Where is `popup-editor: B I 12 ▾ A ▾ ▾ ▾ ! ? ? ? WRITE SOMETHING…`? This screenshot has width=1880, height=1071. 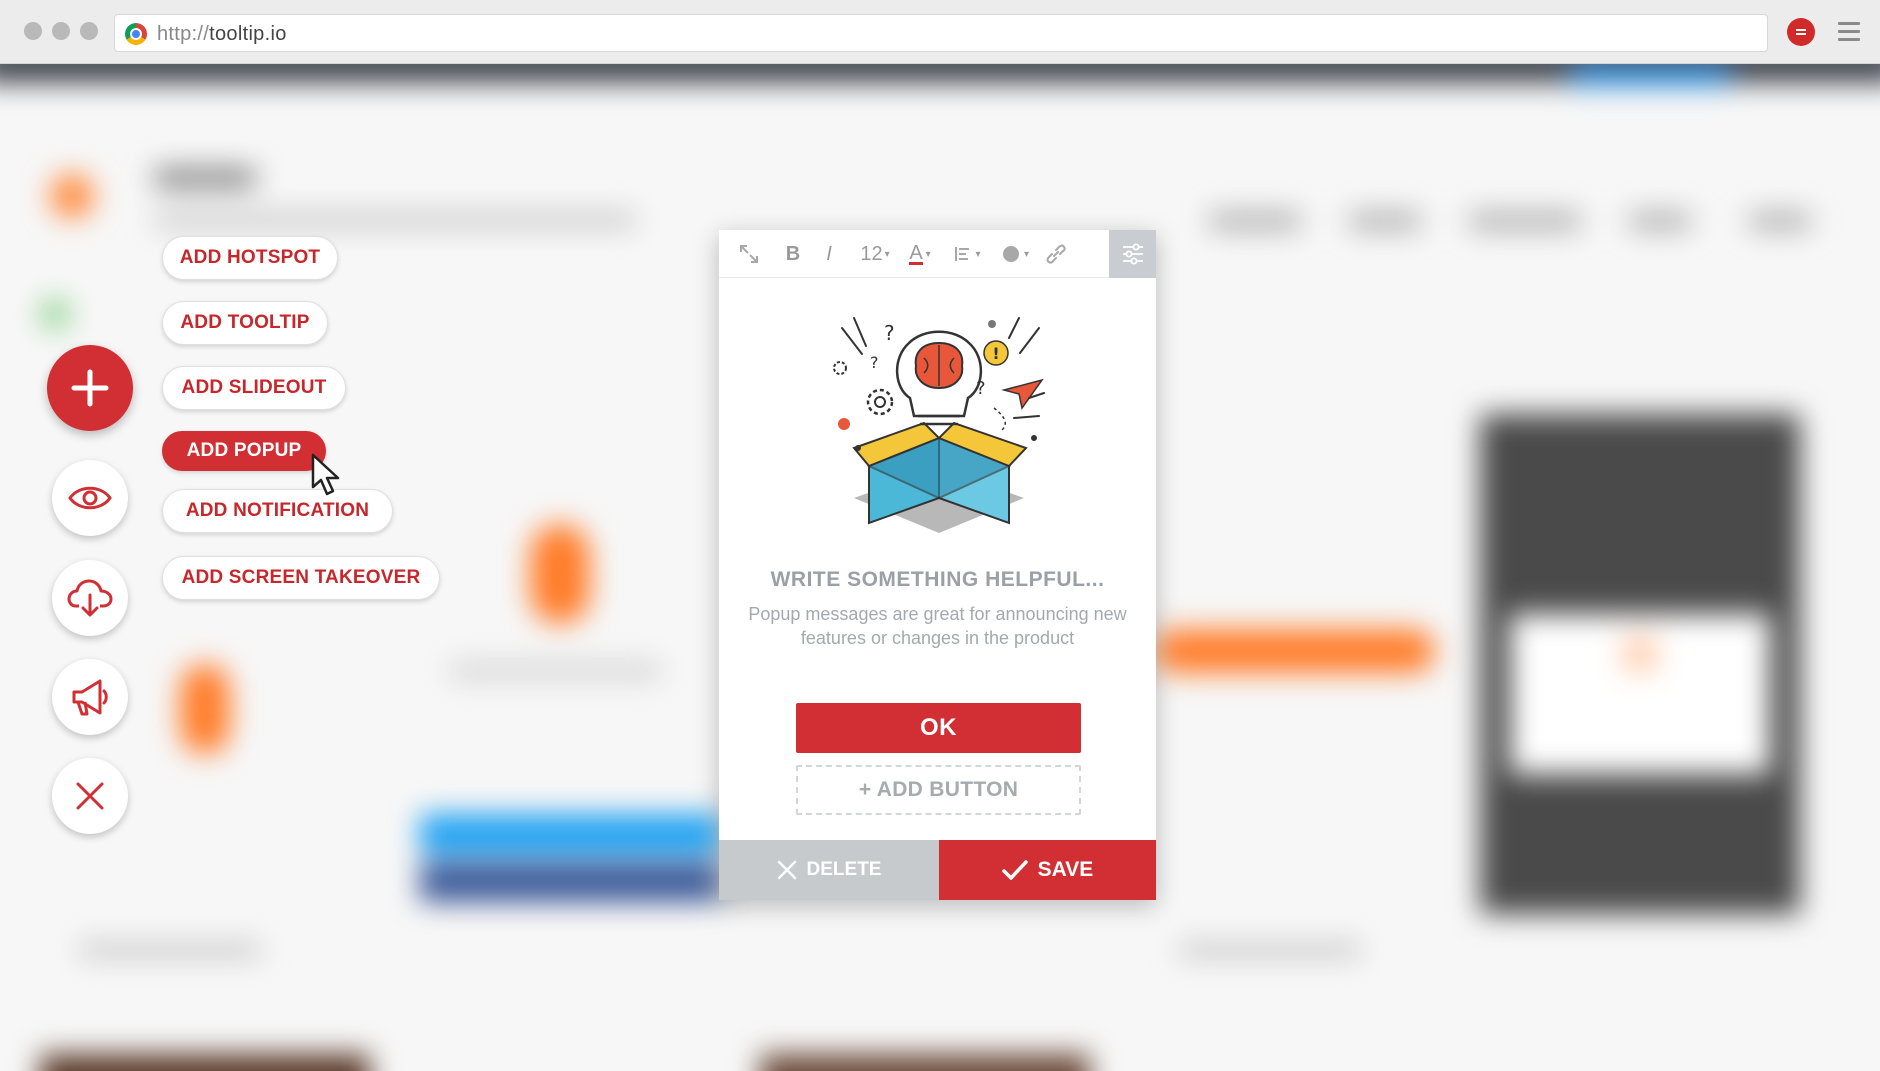
popup-editor: B I 12 ▾ A ▾ ▾ ▾ ! ? ? ? WRITE SOMETHING… is located at coordinates (937, 565).